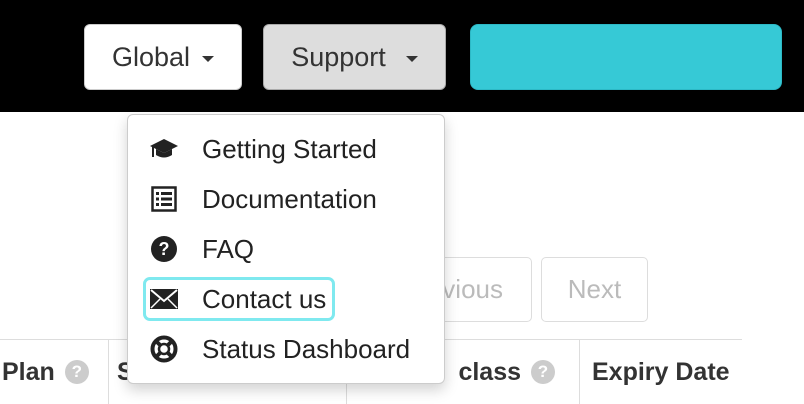 This screenshot has height=404, width=804. What do you see at coordinates (626, 57) in the screenshot?
I see `accent-button` at bounding box center [626, 57].